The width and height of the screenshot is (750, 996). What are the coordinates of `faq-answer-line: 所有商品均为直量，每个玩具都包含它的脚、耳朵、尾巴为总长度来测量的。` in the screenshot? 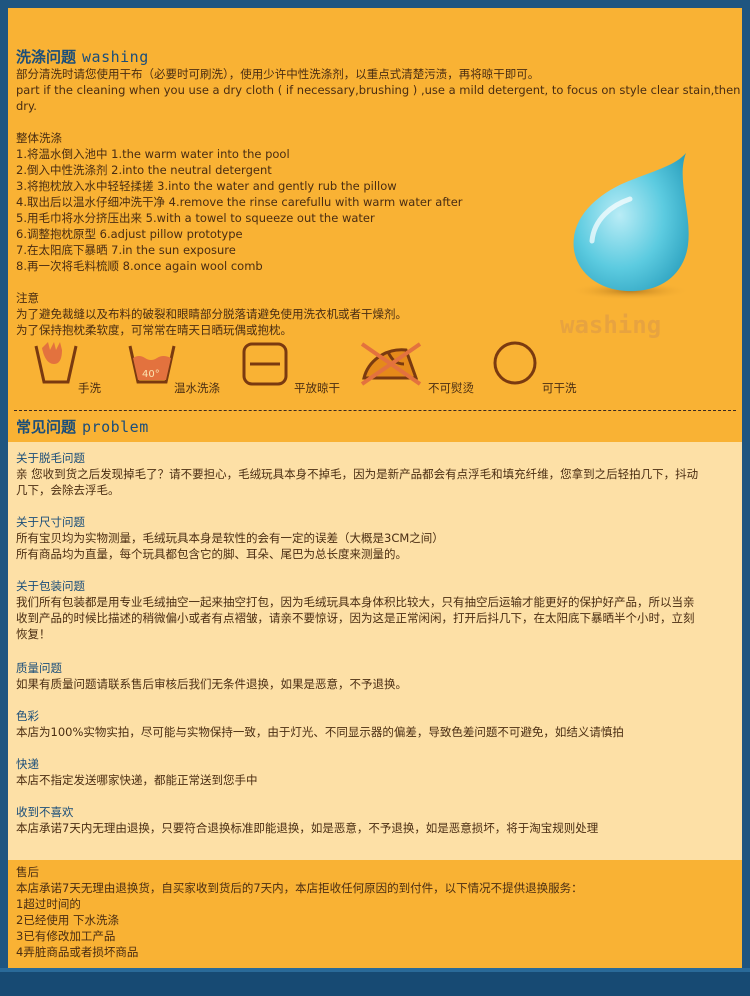 It's located at (211, 554).